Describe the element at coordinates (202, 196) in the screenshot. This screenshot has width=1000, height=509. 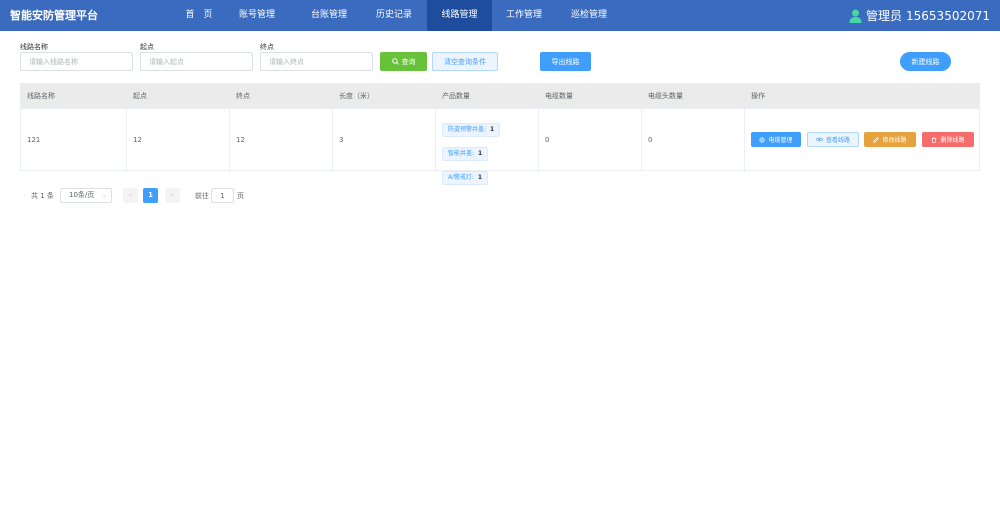
I see `goto-label: 前往` at that location.